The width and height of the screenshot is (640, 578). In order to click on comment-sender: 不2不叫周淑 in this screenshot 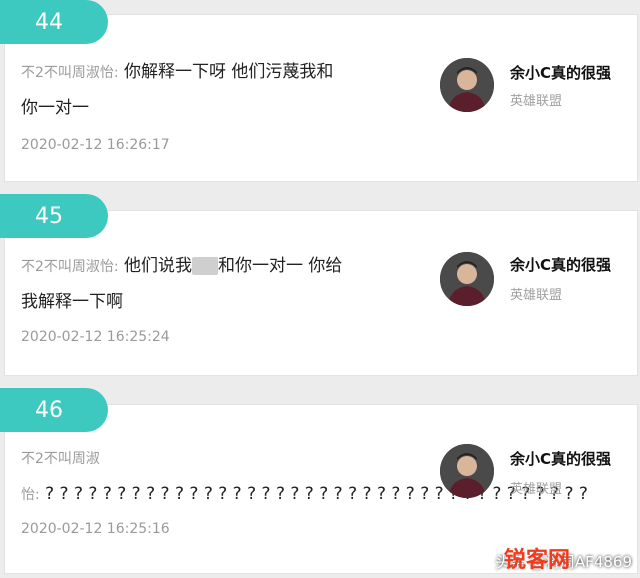, I will do `click(60, 459)`.